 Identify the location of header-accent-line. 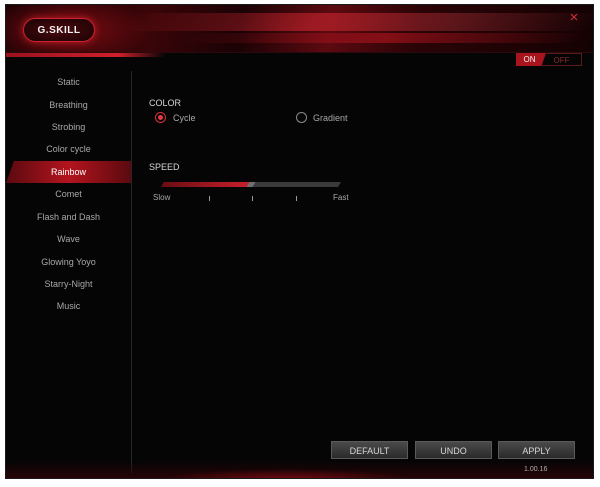
(86, 55).